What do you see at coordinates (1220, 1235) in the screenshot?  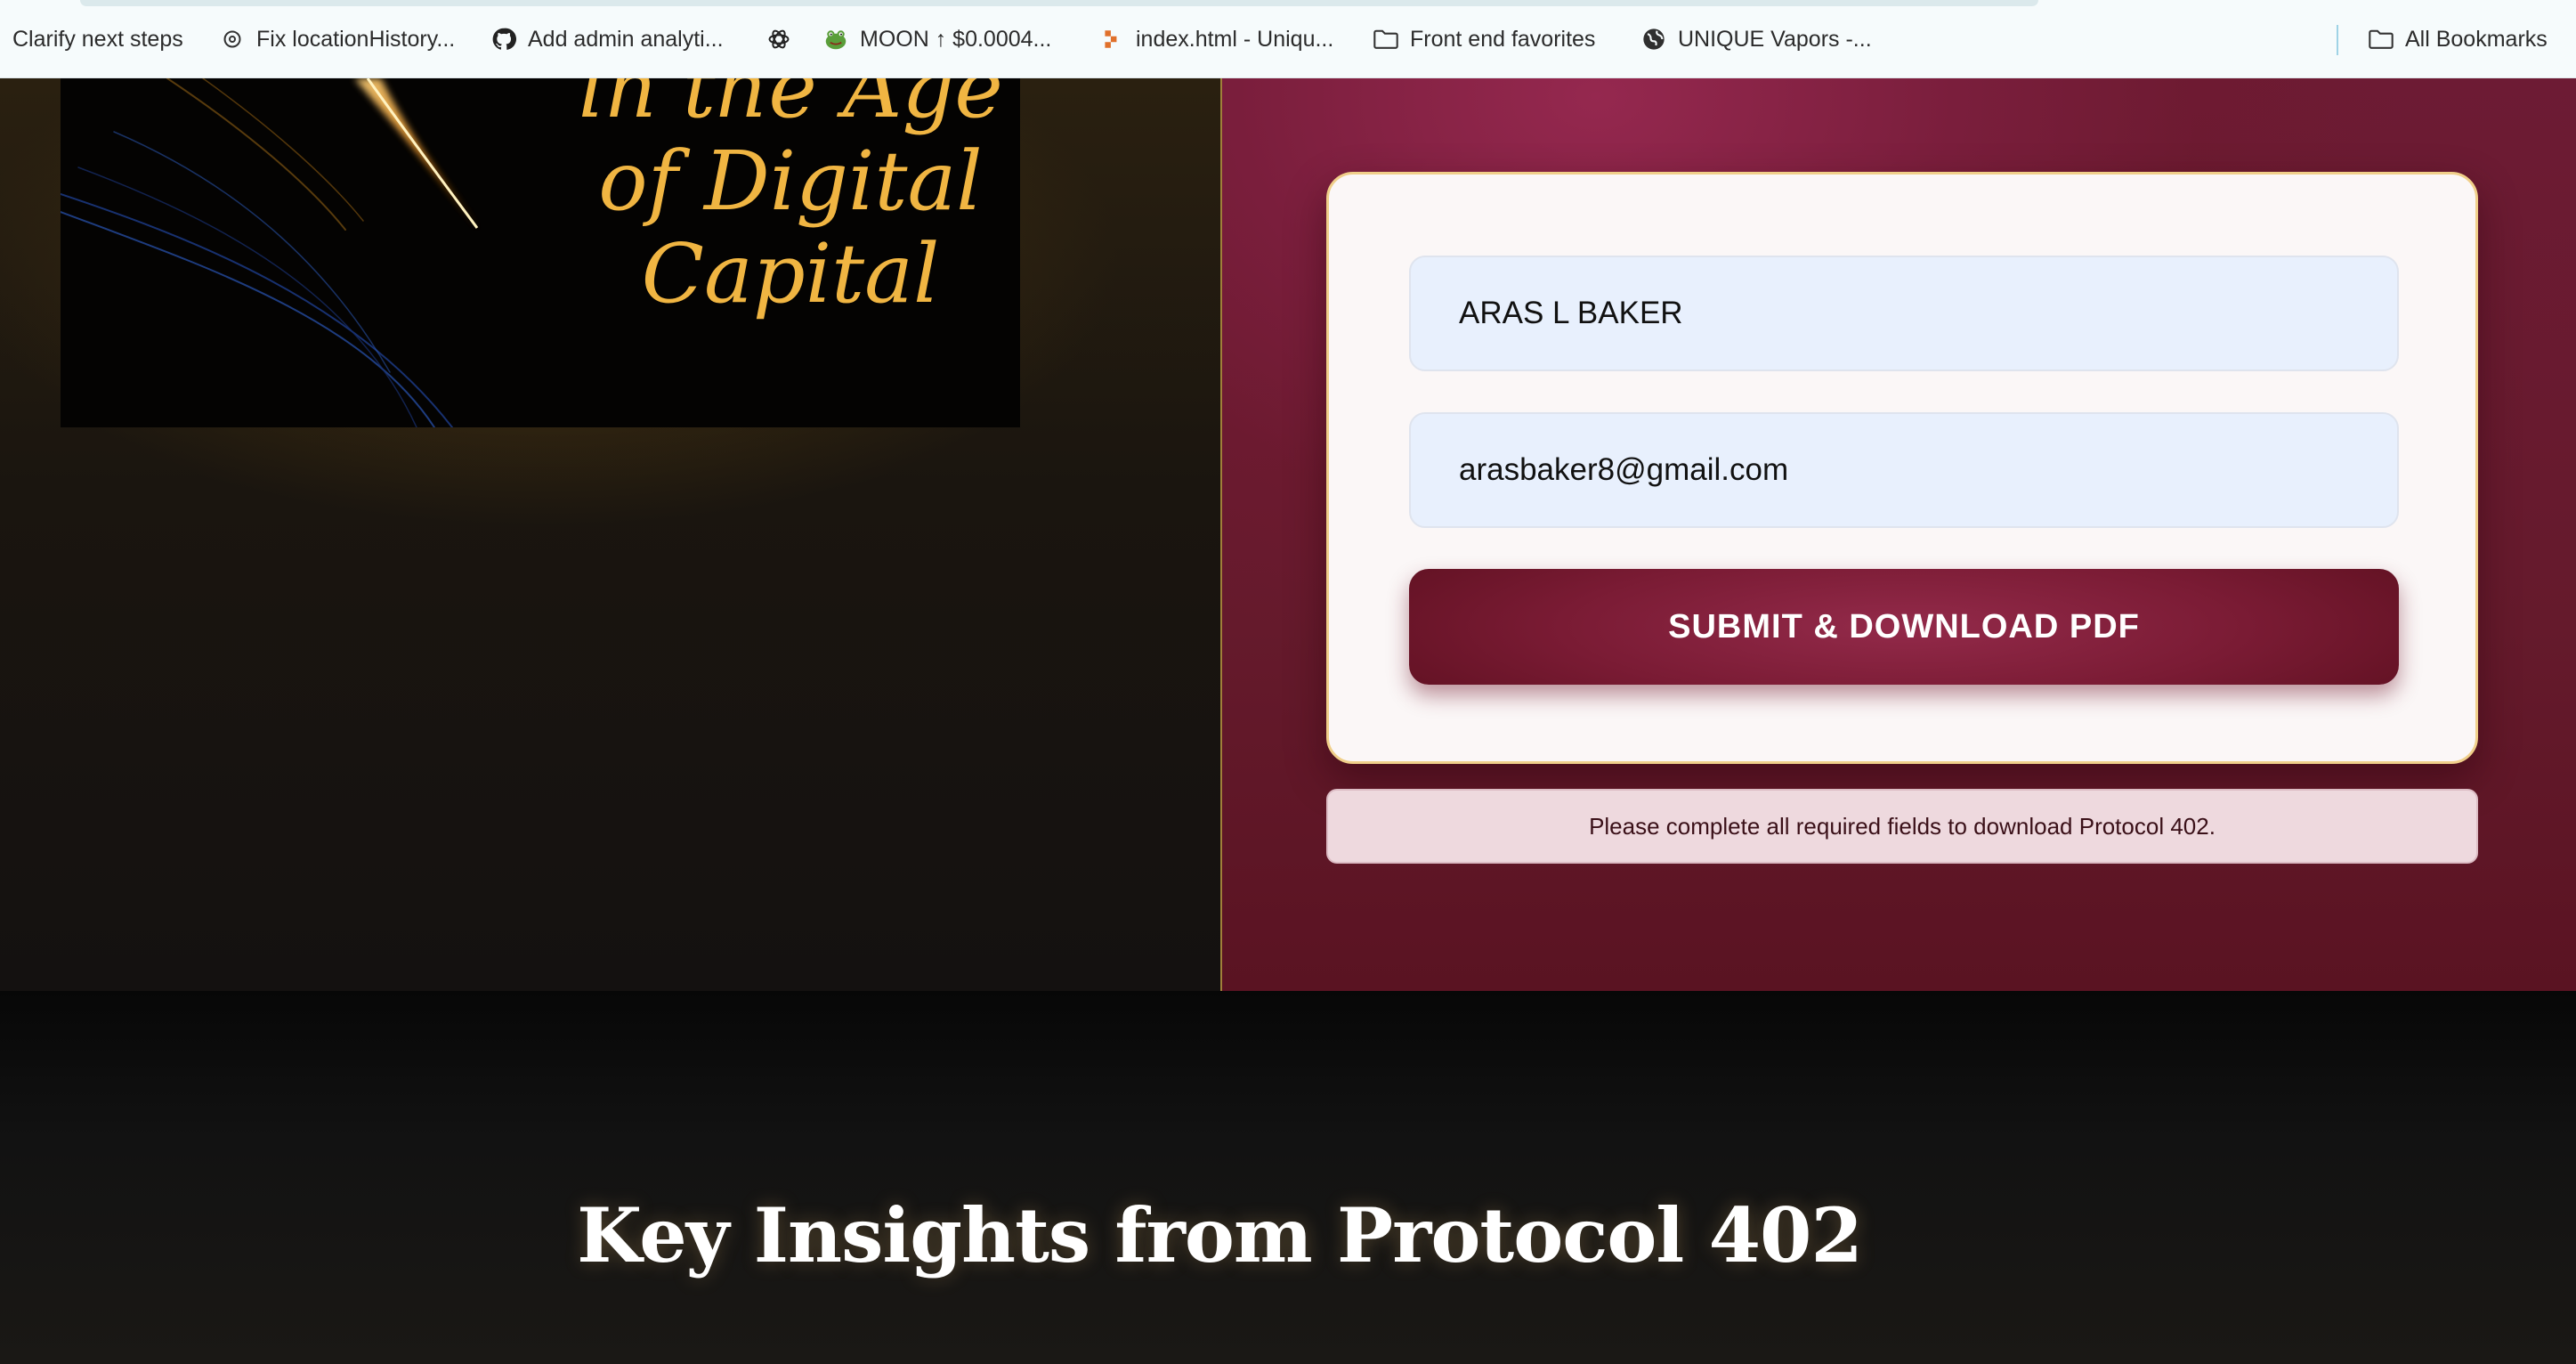 I see `insights-heading: Key Insights from Protocol 402` at bounding box center [1220, 1235].